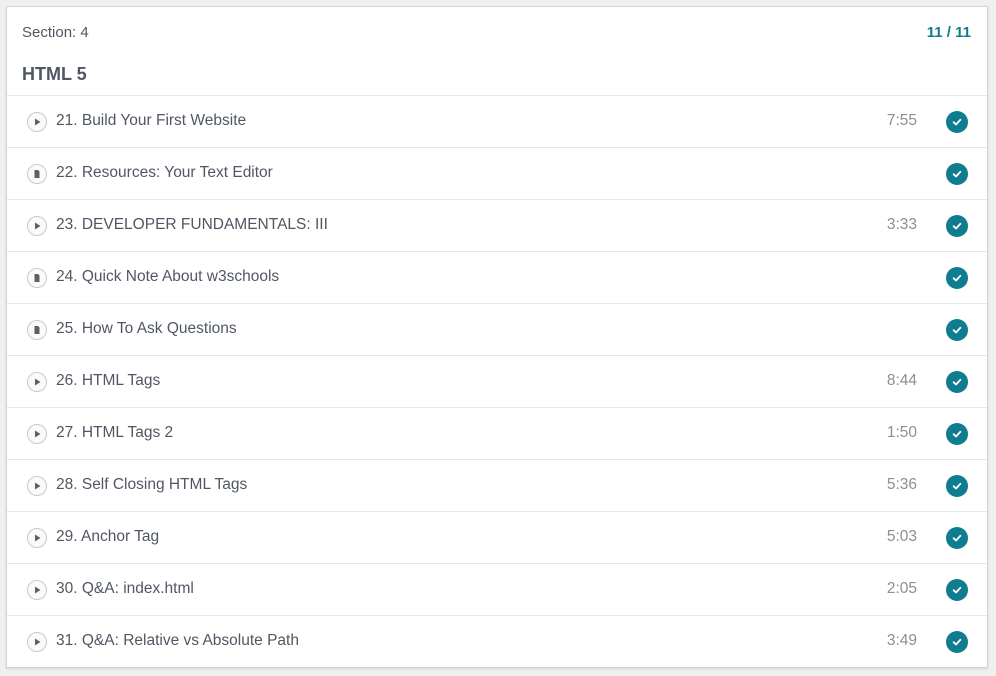  Describe the element at coordinates (497, 486) in the screenshot. I see `lecture-item: 28. Self Closing HTML Tags 5:36` at that location.